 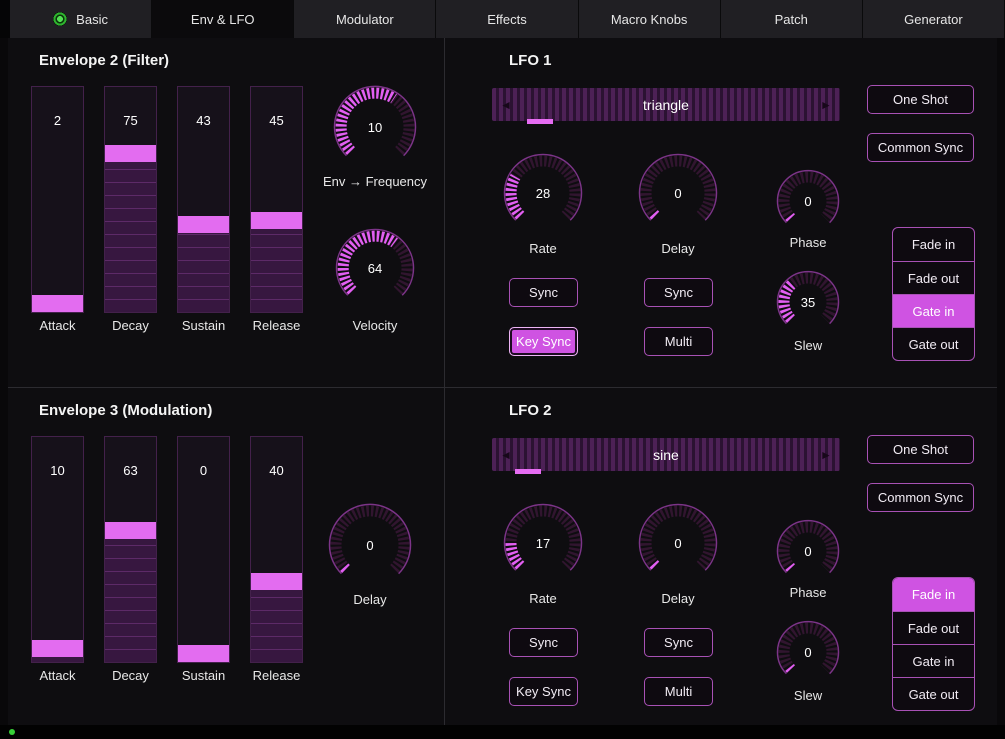 I want to click on attack-slider: 2, so click(x=57, y=199).